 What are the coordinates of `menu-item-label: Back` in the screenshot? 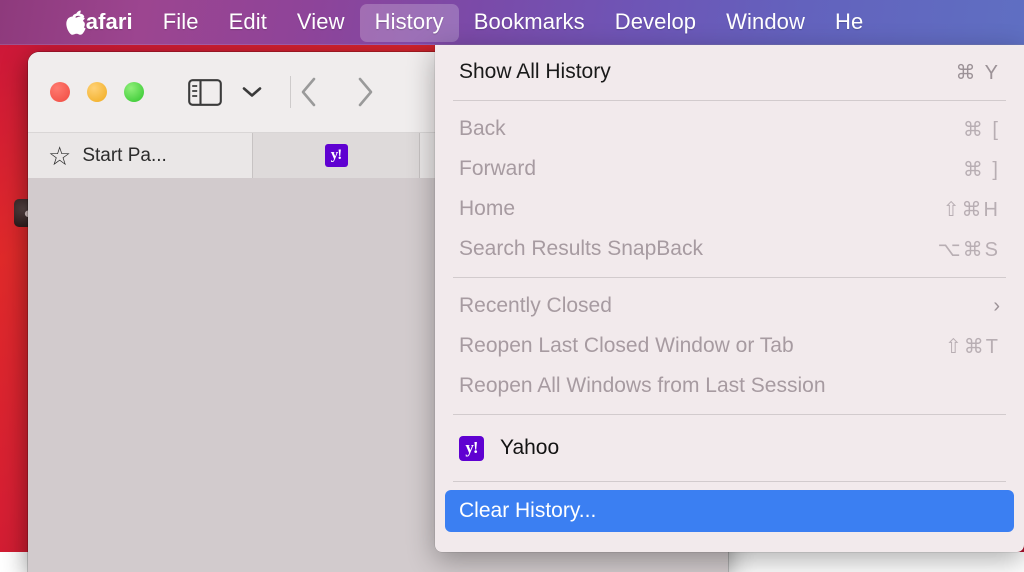 It's located at (711, 129).